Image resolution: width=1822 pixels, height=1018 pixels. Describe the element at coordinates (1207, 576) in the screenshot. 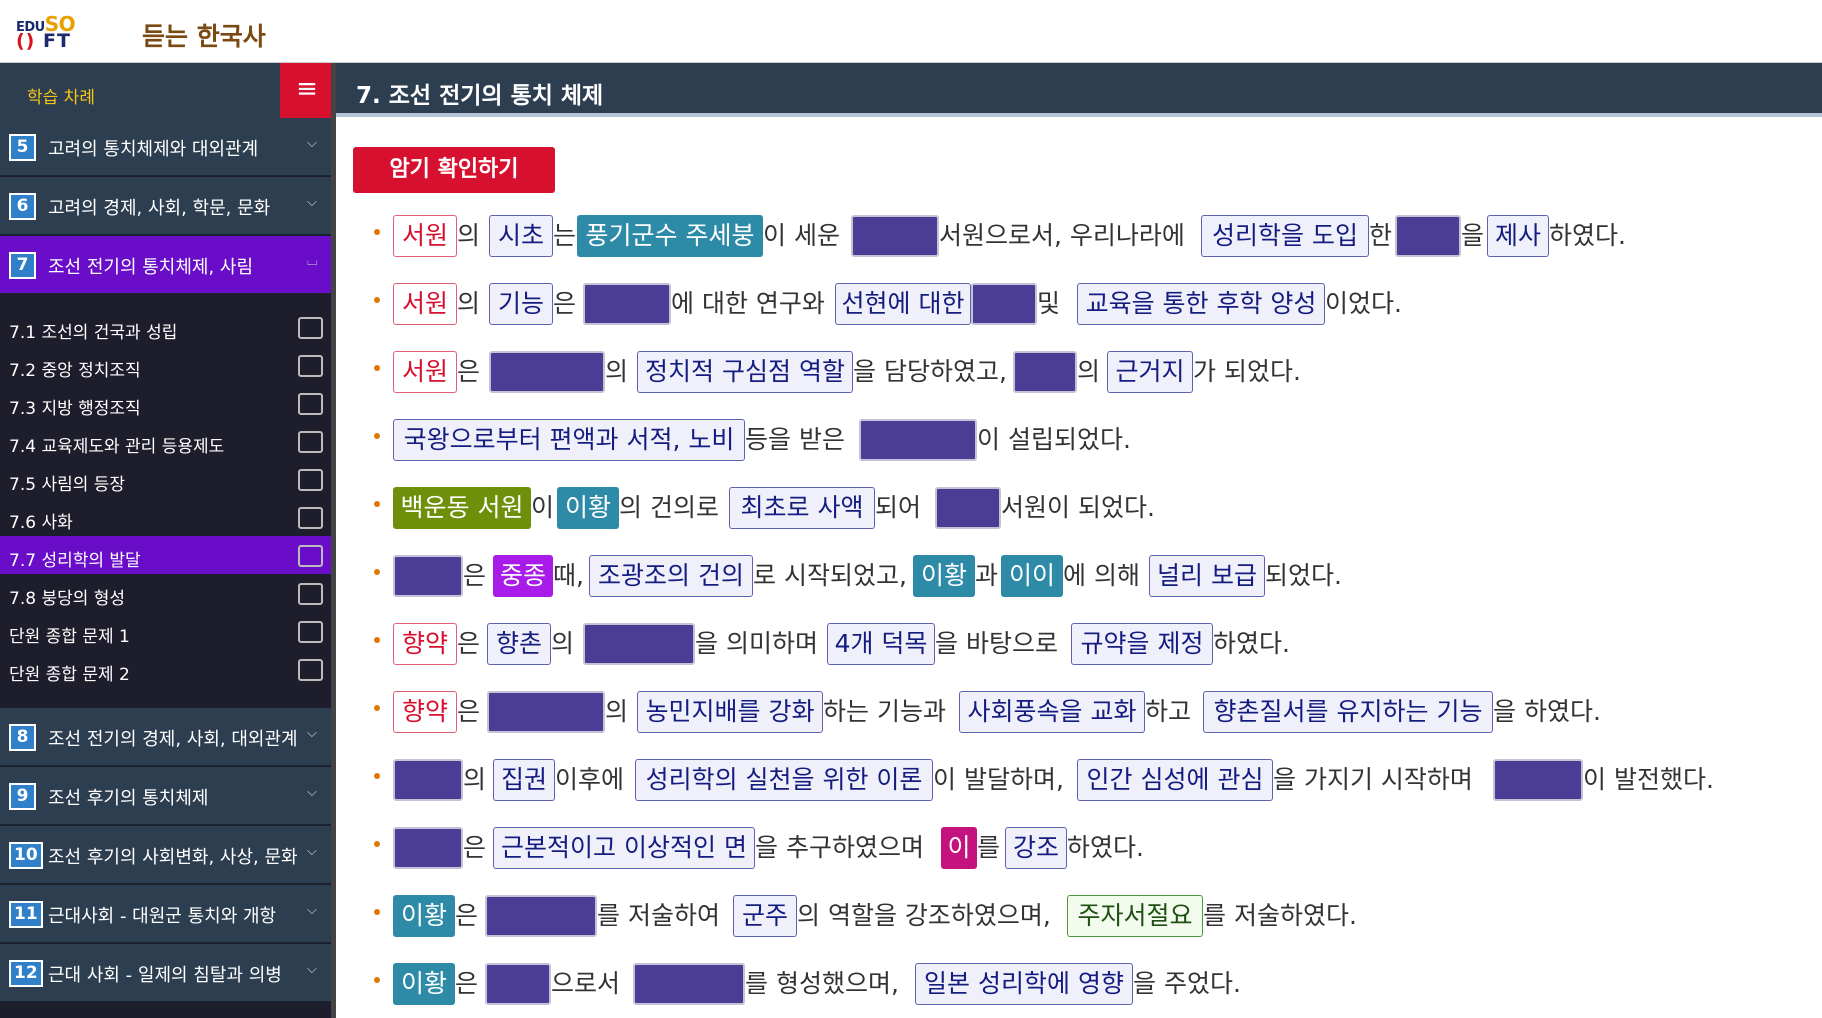

I see `keyword-tag: 널리 보급` at that location.